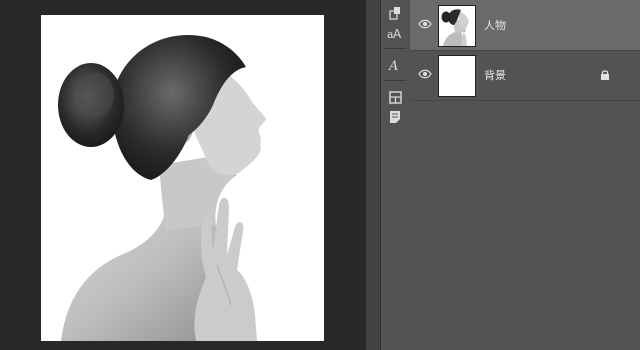  Describe the element at coordinates (495, 25) in the screenshot. I see `layer-name: 人物` at that location.